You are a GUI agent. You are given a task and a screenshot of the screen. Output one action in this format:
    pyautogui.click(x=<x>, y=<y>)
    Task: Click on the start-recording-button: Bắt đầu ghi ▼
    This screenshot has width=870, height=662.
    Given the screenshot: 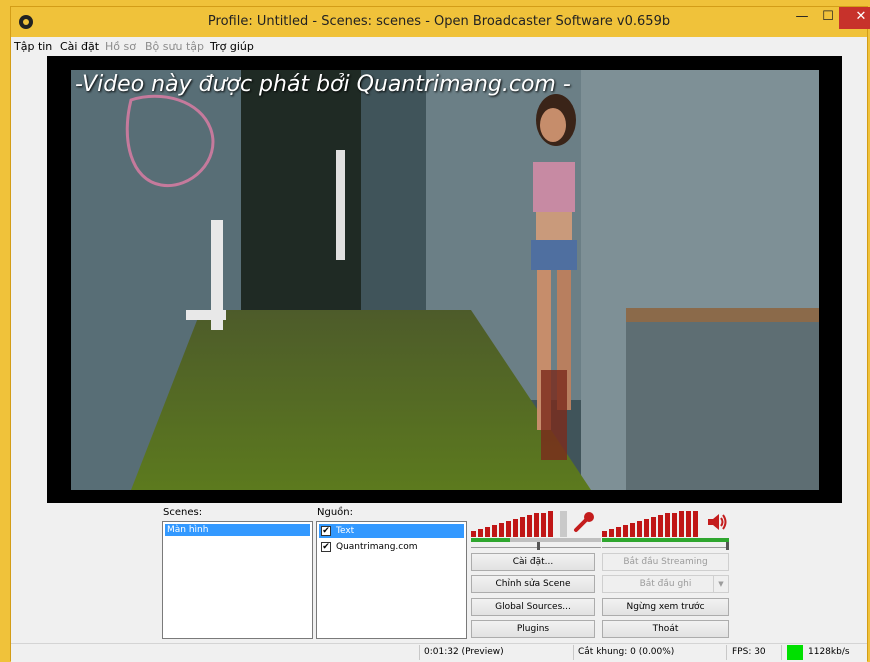 What is the action you would take?
    pyautogui.click(x=665, y=584)
    